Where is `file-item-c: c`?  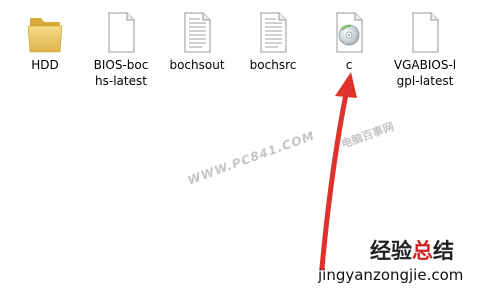
file-item-c: c is located at coordinates (349, 50).